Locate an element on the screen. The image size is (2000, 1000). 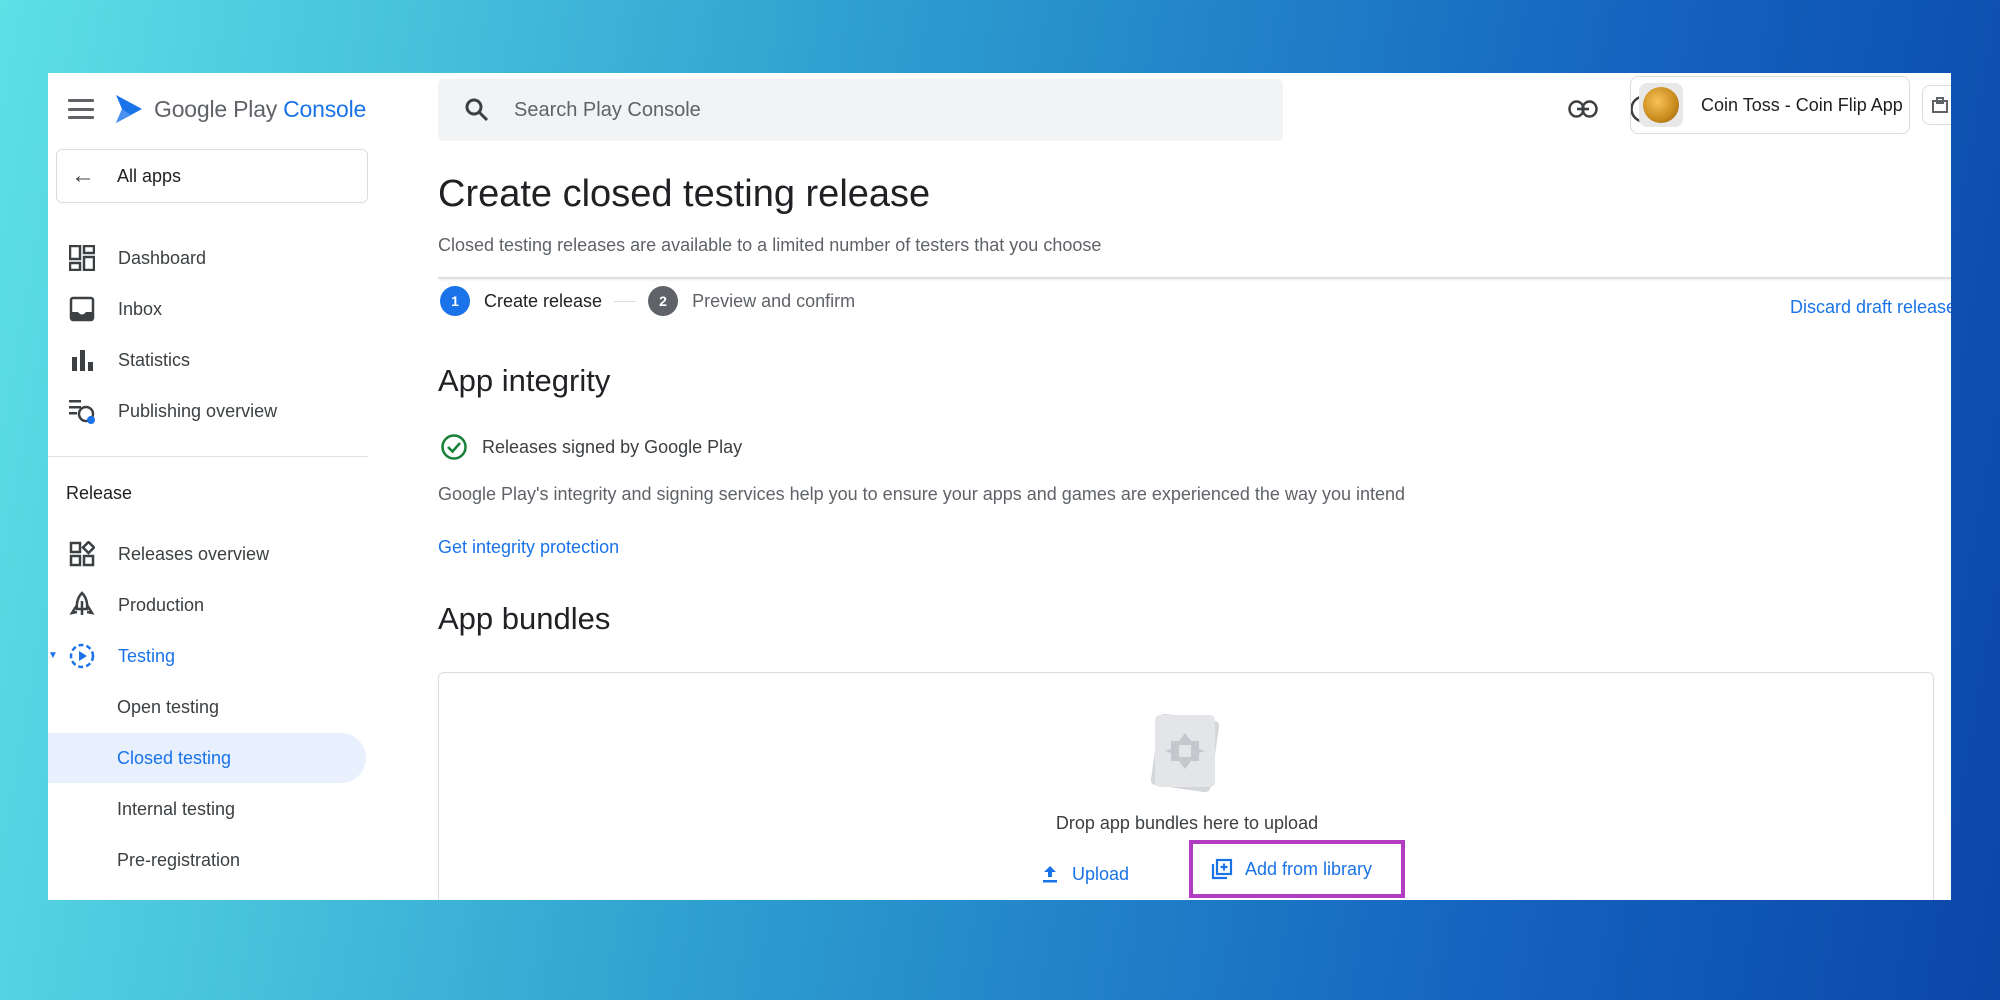
sidebar-item-production: Production is located at coordinates (207, 605).